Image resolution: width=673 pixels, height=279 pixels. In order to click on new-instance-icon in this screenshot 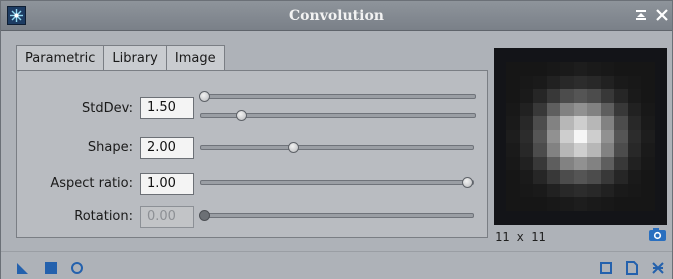, I will do `click(23, 268)`.